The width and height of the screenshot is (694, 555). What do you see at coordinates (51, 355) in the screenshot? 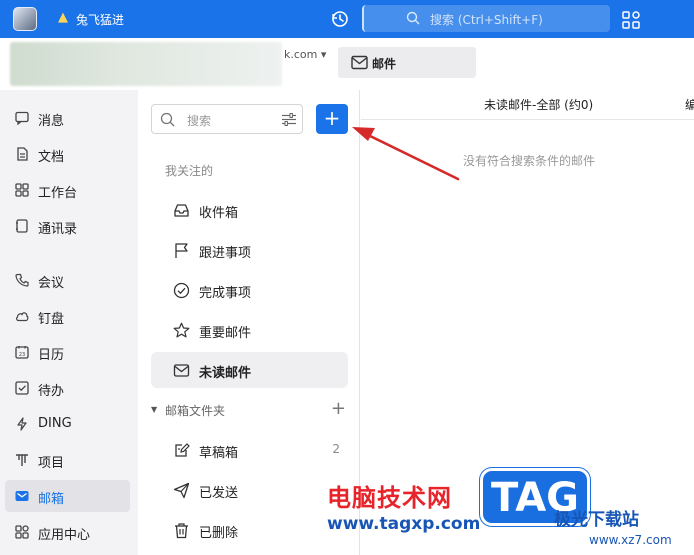
I see `nav-label: 日历` at bounding box center [51, 355].